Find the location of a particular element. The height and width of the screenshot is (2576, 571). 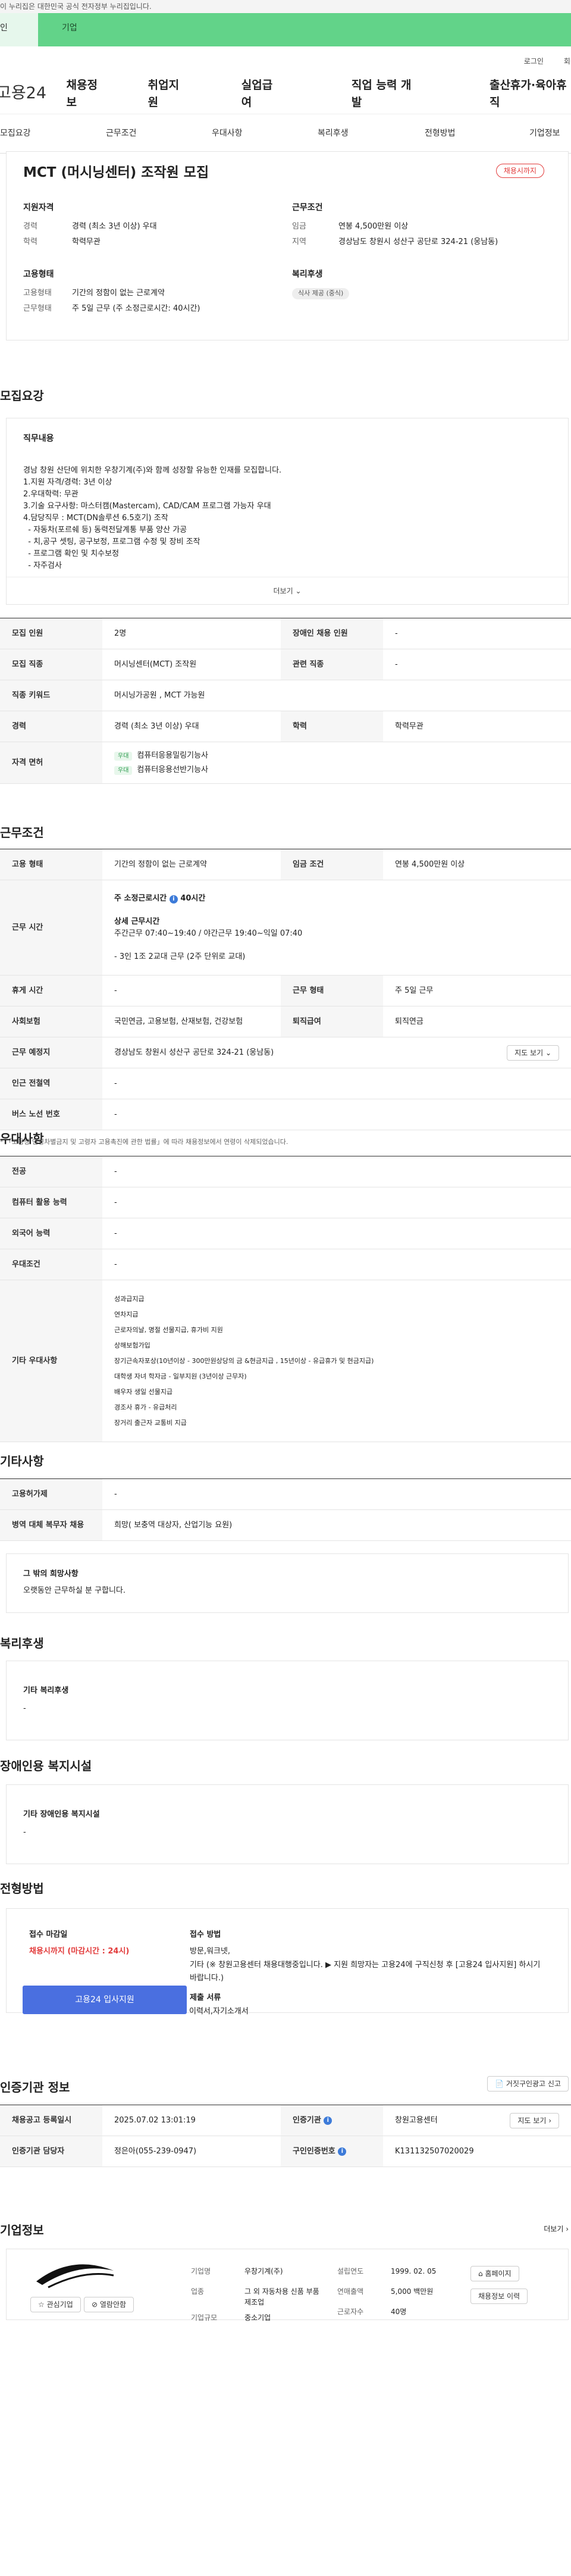

license-item: 우대 컴퓨터응용밀링기능사 is located at coordinates (161, 756).